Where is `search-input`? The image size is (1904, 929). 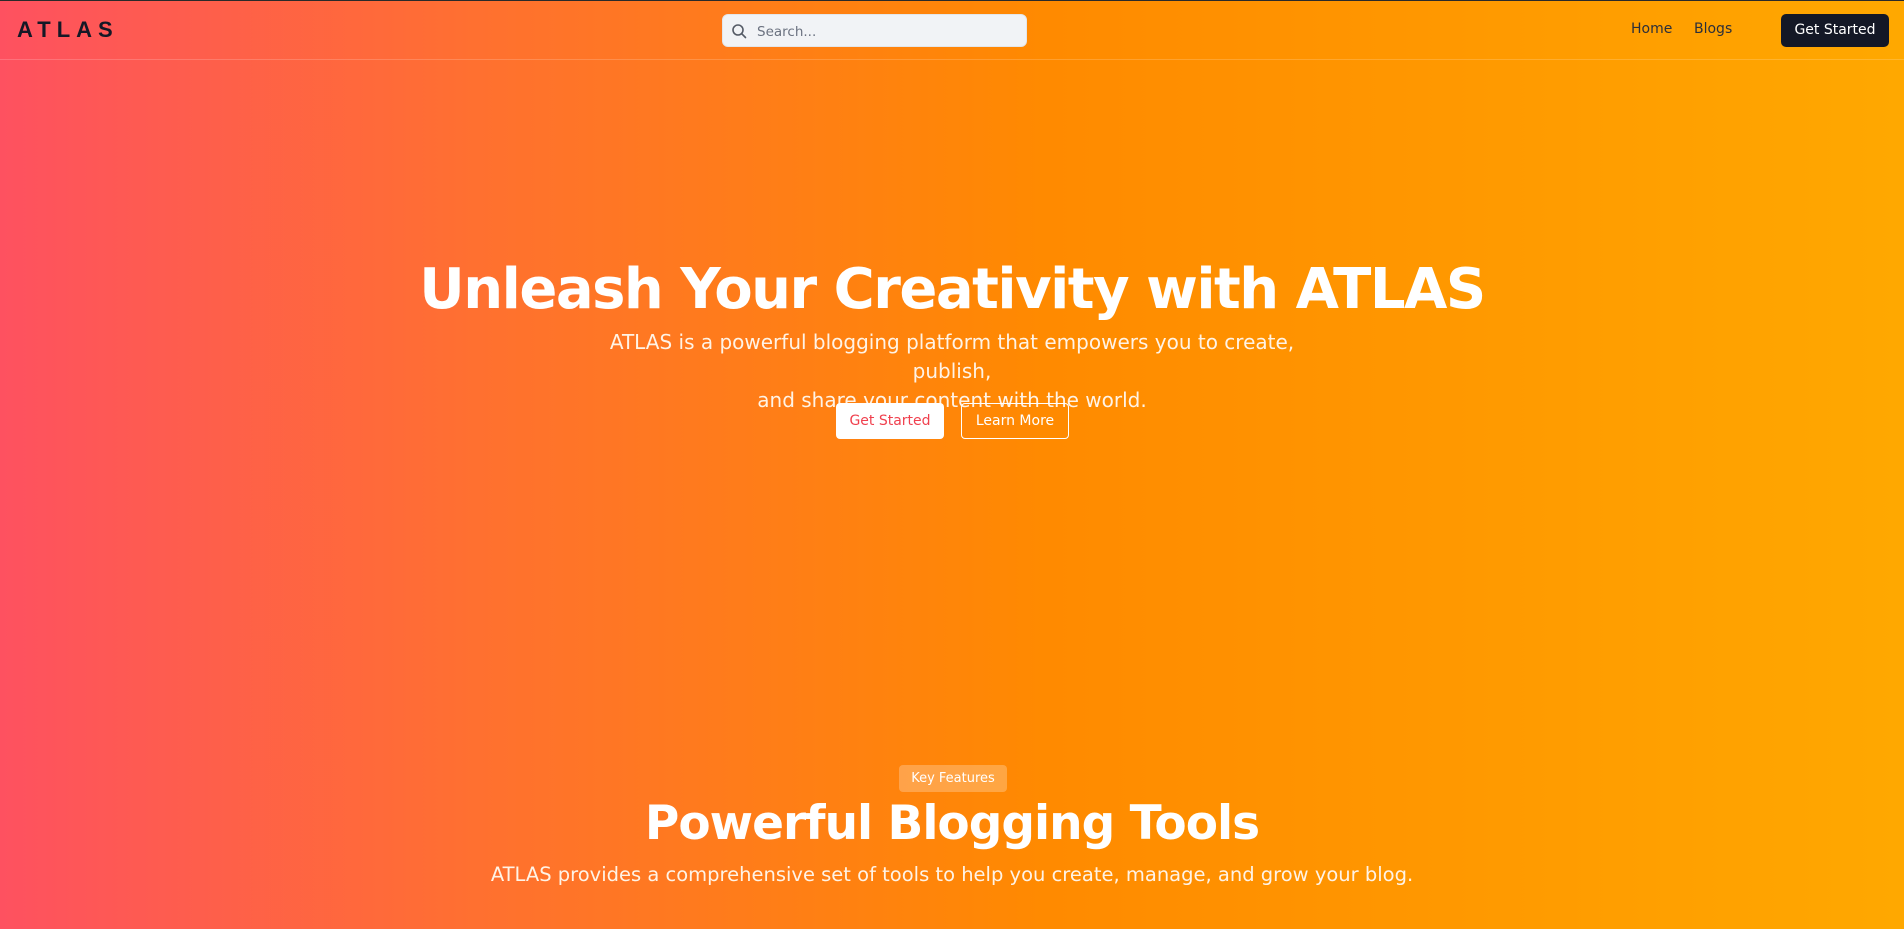
search-input is located at coordinates (887, 31).